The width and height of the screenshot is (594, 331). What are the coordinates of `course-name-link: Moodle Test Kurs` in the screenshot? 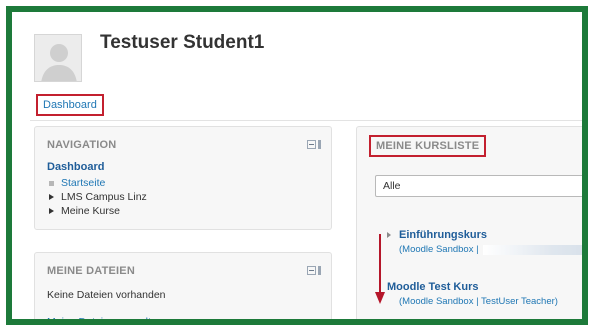 It's located at (472, 287).